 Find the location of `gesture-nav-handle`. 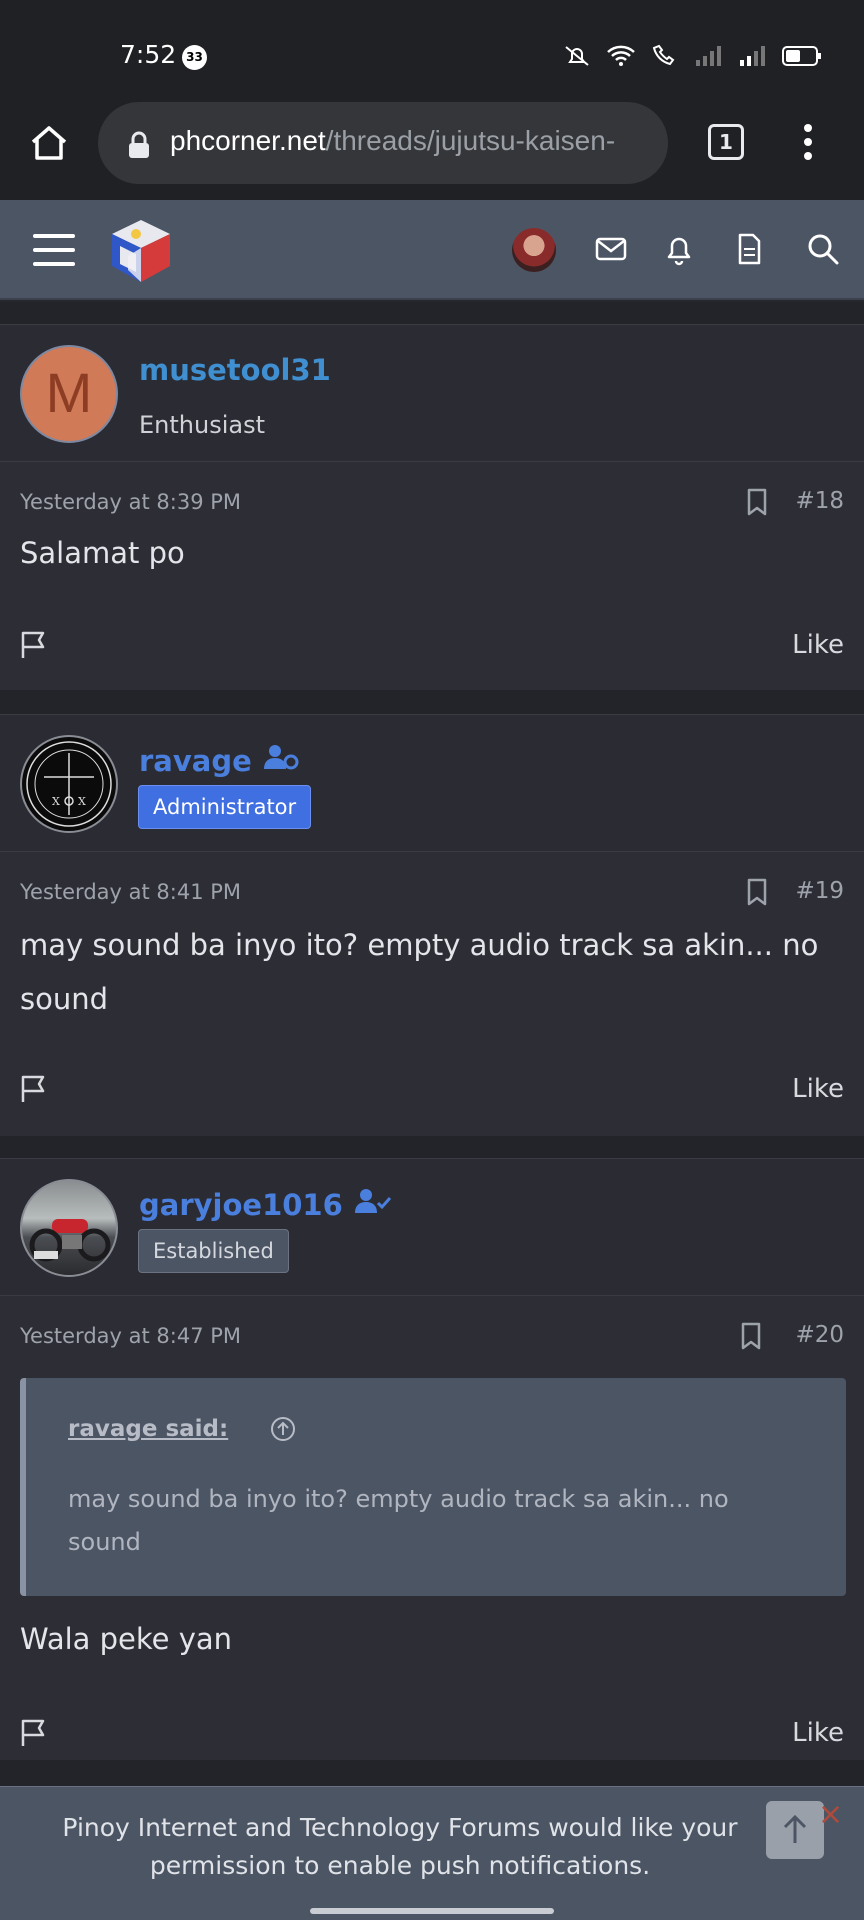

gesture-nav-handle is located at coordinates (432, 1911).